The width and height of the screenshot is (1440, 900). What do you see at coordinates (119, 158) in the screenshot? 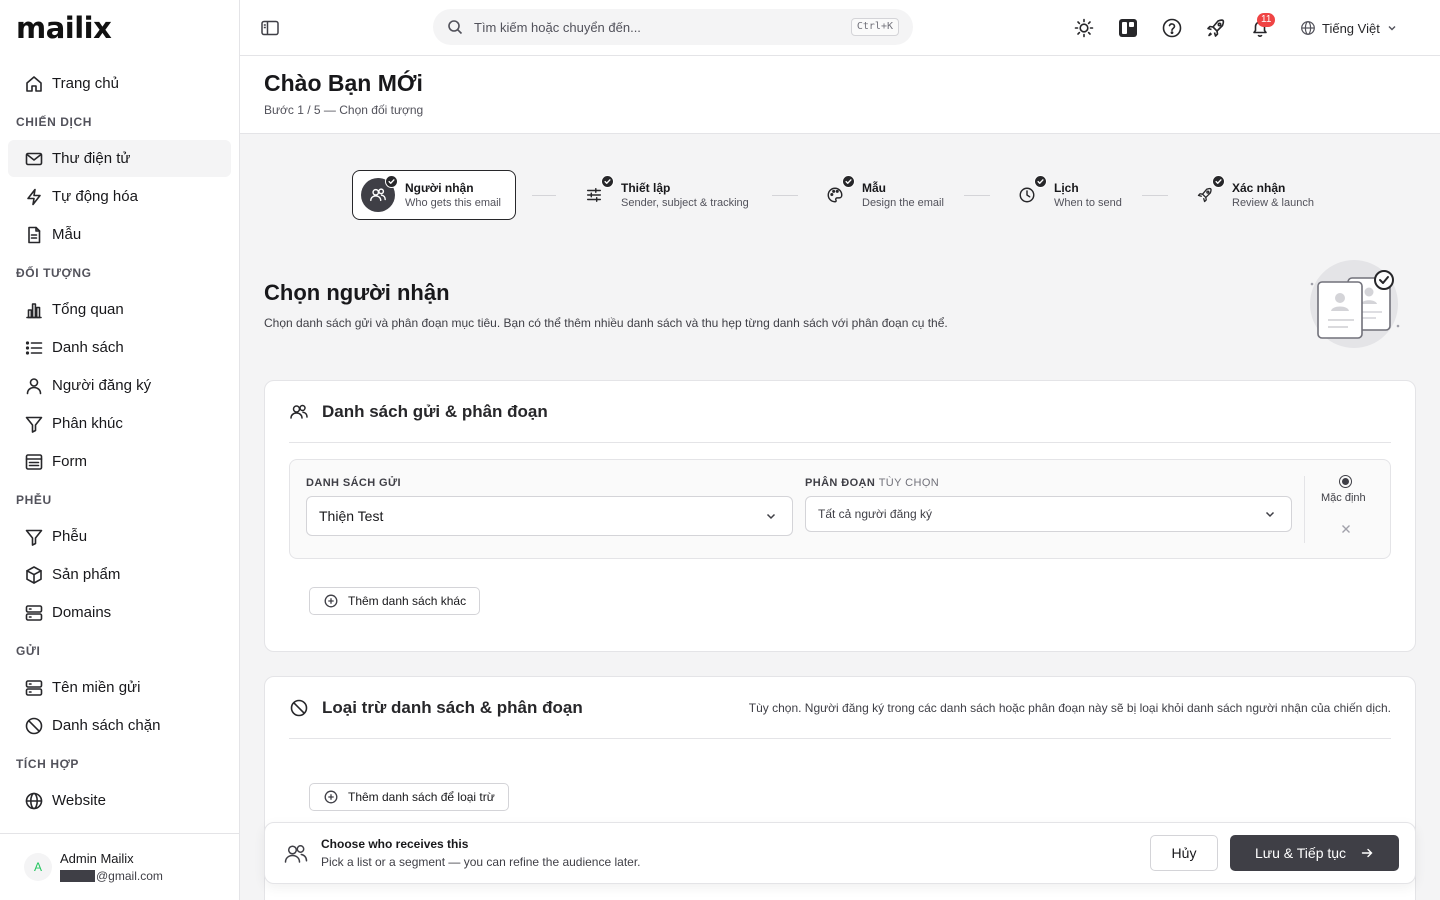
I see `sidebar-item-thu-dien-tu: Thư điện tử` at bounding box center [119, 158].